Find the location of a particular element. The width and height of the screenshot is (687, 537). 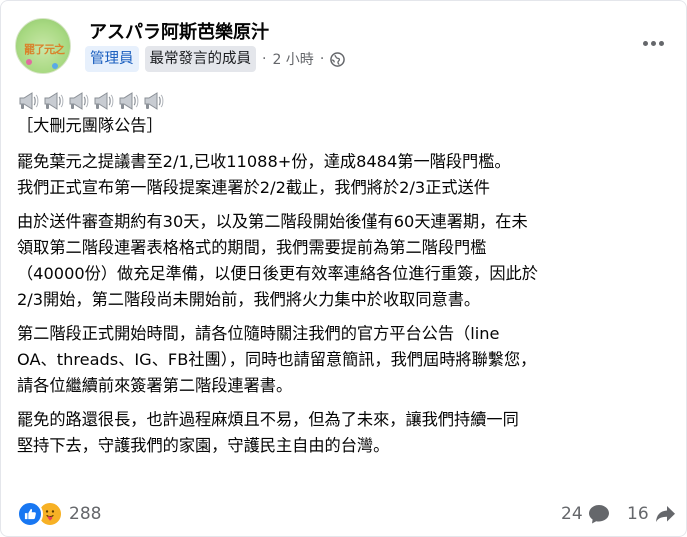

post-text-line: 罷免的路還很長，也許過程麻煩且不易，但為了未來，讓我們持續一同 is located at coordinates (268, 419).